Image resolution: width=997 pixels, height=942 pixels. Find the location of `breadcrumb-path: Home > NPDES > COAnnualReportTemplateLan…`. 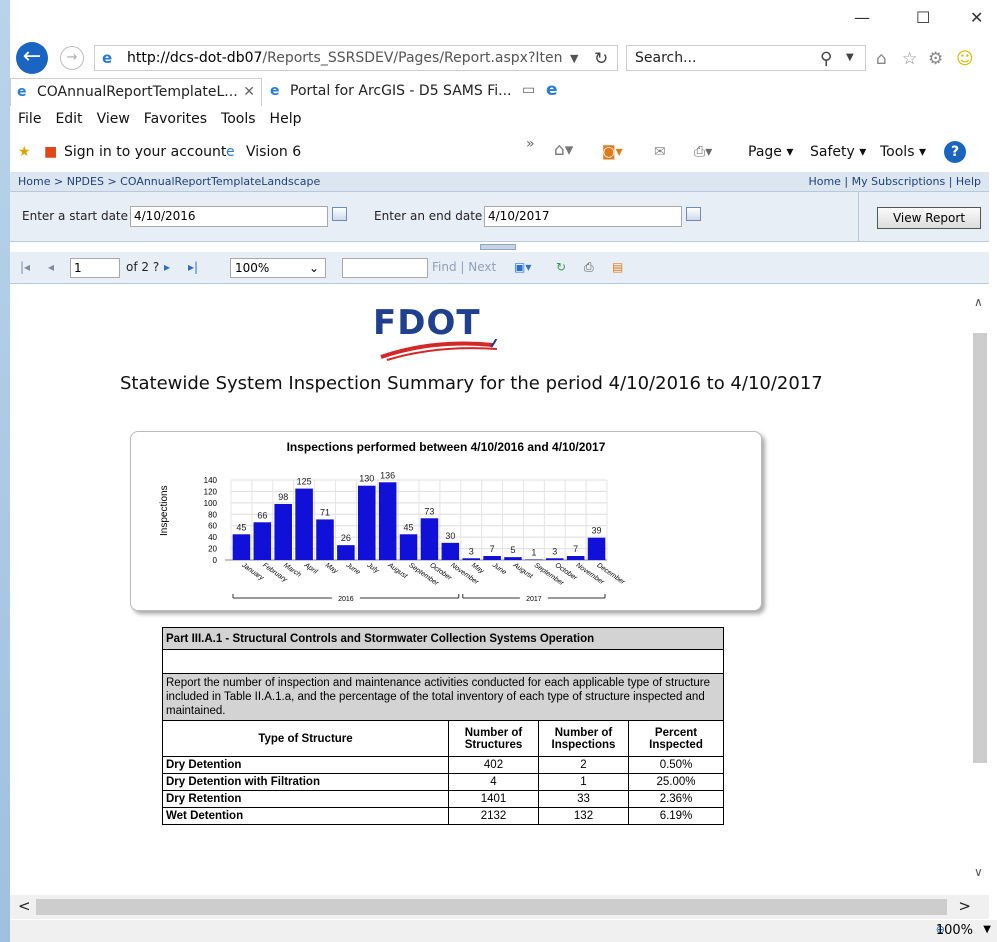

breadcrumb-path: Home > NPDES > COAnnualReportTemplateLan… is located at coordinates (169, 181).